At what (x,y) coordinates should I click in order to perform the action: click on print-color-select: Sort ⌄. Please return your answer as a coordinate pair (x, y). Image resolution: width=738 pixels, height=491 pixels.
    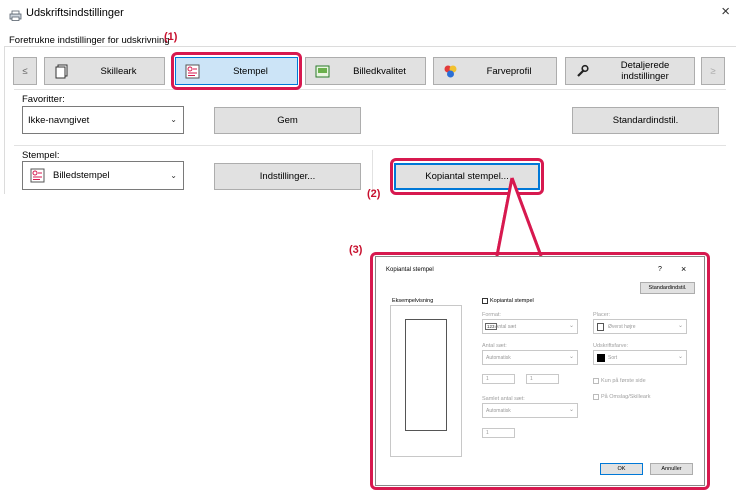
    Looking at the image, I should click on (640, 357).